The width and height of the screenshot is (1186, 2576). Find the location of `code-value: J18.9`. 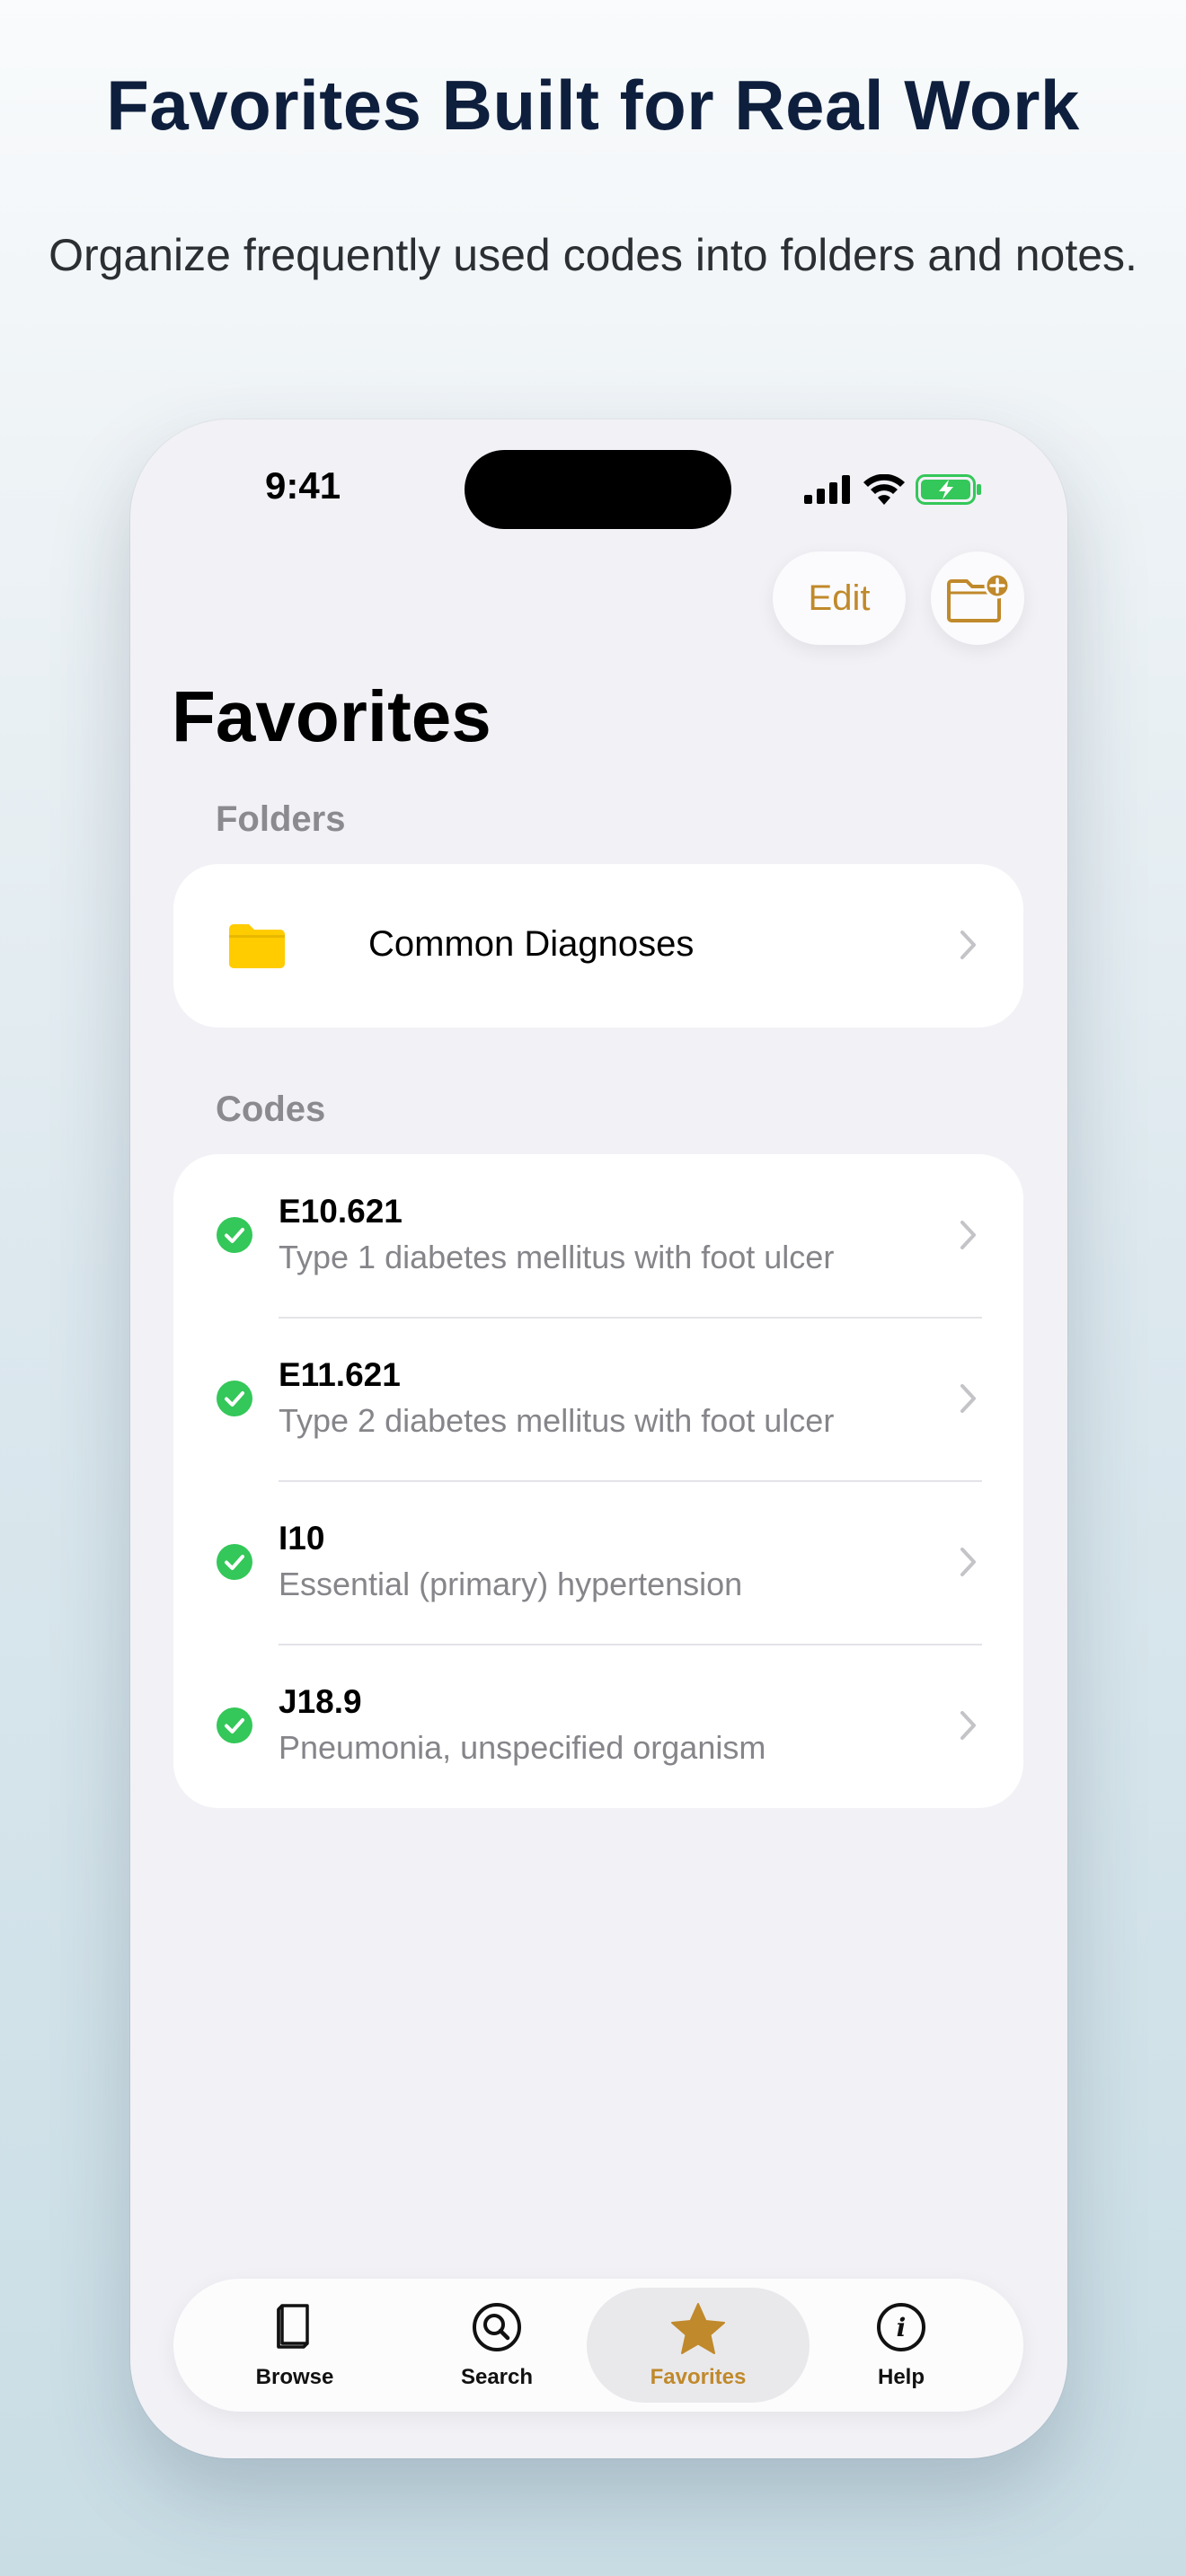

code-value: J18.9 is located at coordinates (320, 1701).